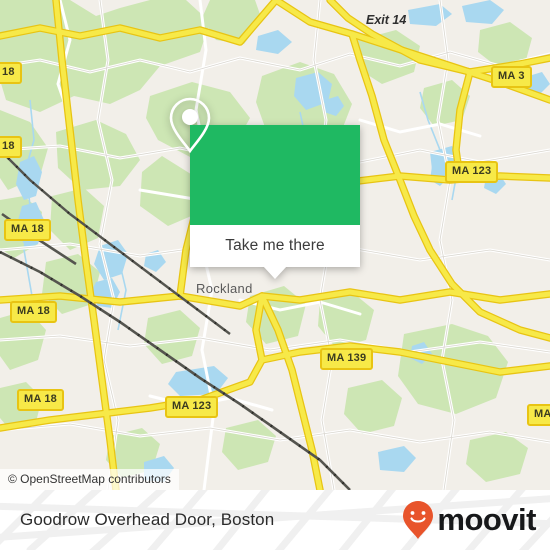 Image resolution: width=550 pixels, height=550 pixels. I want to click on road-shield-18-b: 18, so click(11, 147).